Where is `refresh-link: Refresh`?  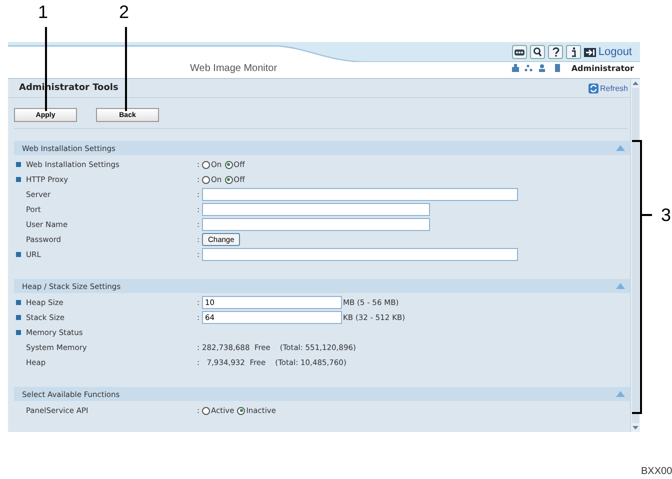 refresh-link: Refresh is located at coordinates (608, 88).